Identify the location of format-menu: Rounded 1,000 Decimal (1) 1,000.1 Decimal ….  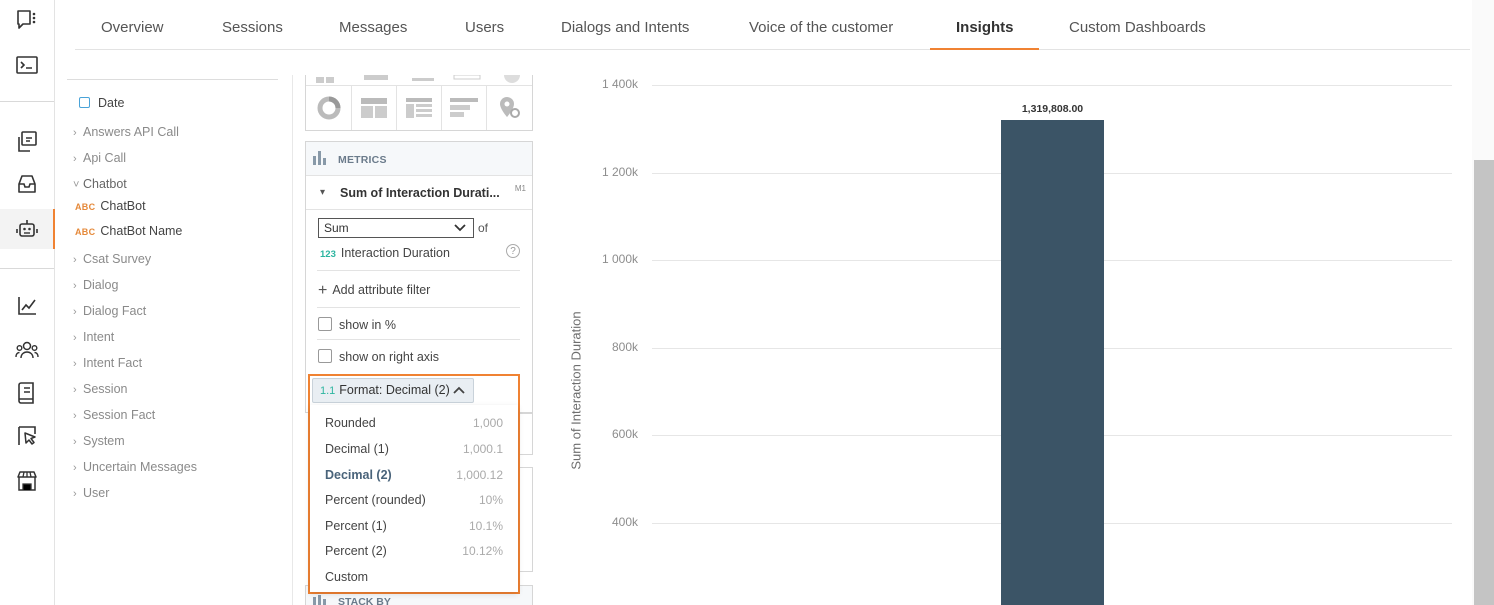
(414, 498).